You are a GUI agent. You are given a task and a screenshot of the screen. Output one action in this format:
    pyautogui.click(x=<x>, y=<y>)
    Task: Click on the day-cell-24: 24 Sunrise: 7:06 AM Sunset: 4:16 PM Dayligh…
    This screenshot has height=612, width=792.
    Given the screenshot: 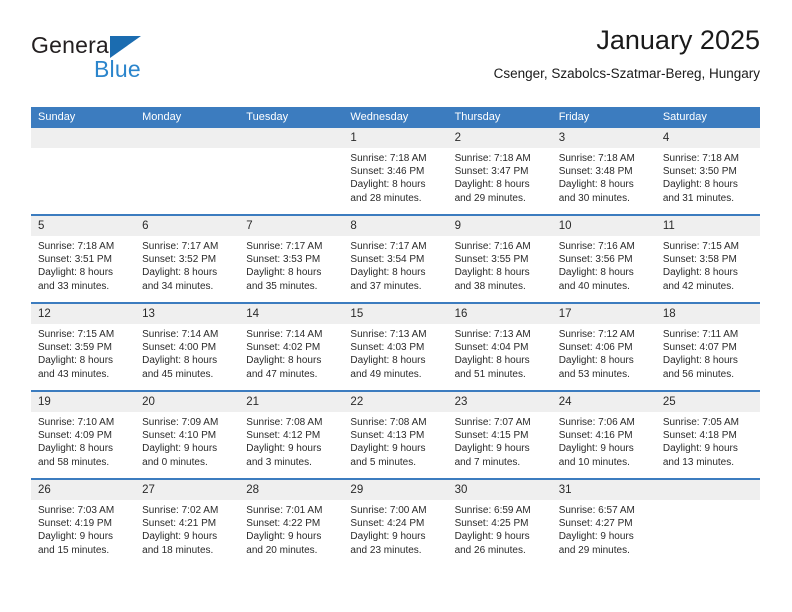 What is the action you would take?
    pyautogui.click(x=603, y=435)
    